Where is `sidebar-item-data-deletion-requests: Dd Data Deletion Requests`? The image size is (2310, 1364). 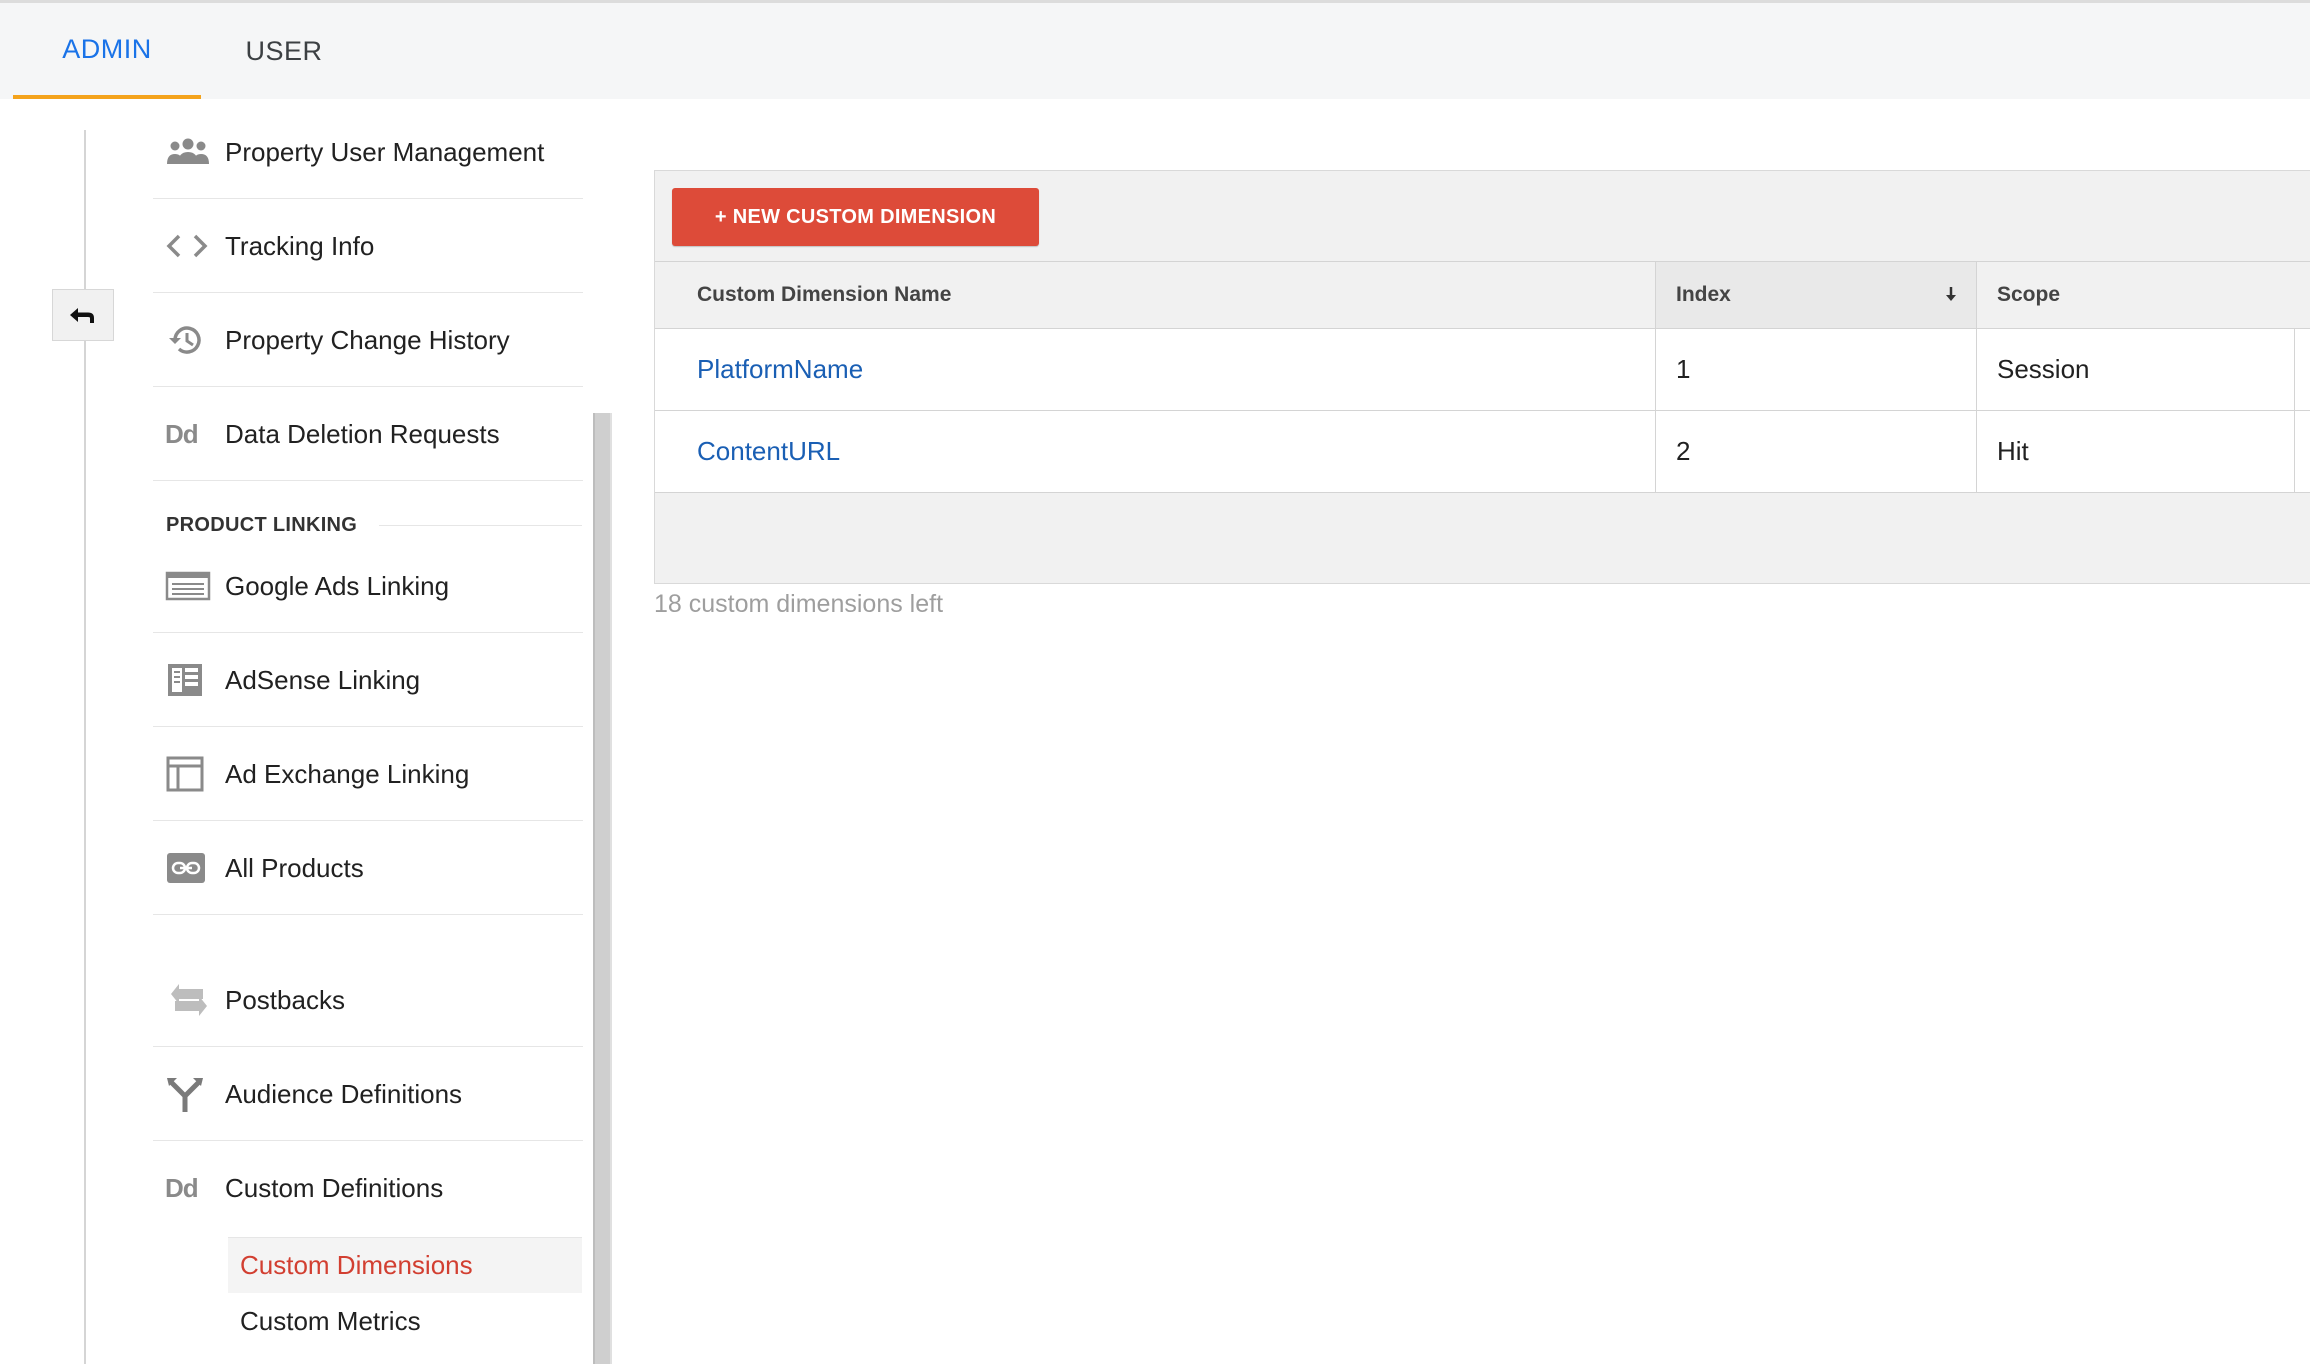
sidebar-item-data-deletion-requests: Dd Data Deletion Requests is located at coordinates (368, 434).